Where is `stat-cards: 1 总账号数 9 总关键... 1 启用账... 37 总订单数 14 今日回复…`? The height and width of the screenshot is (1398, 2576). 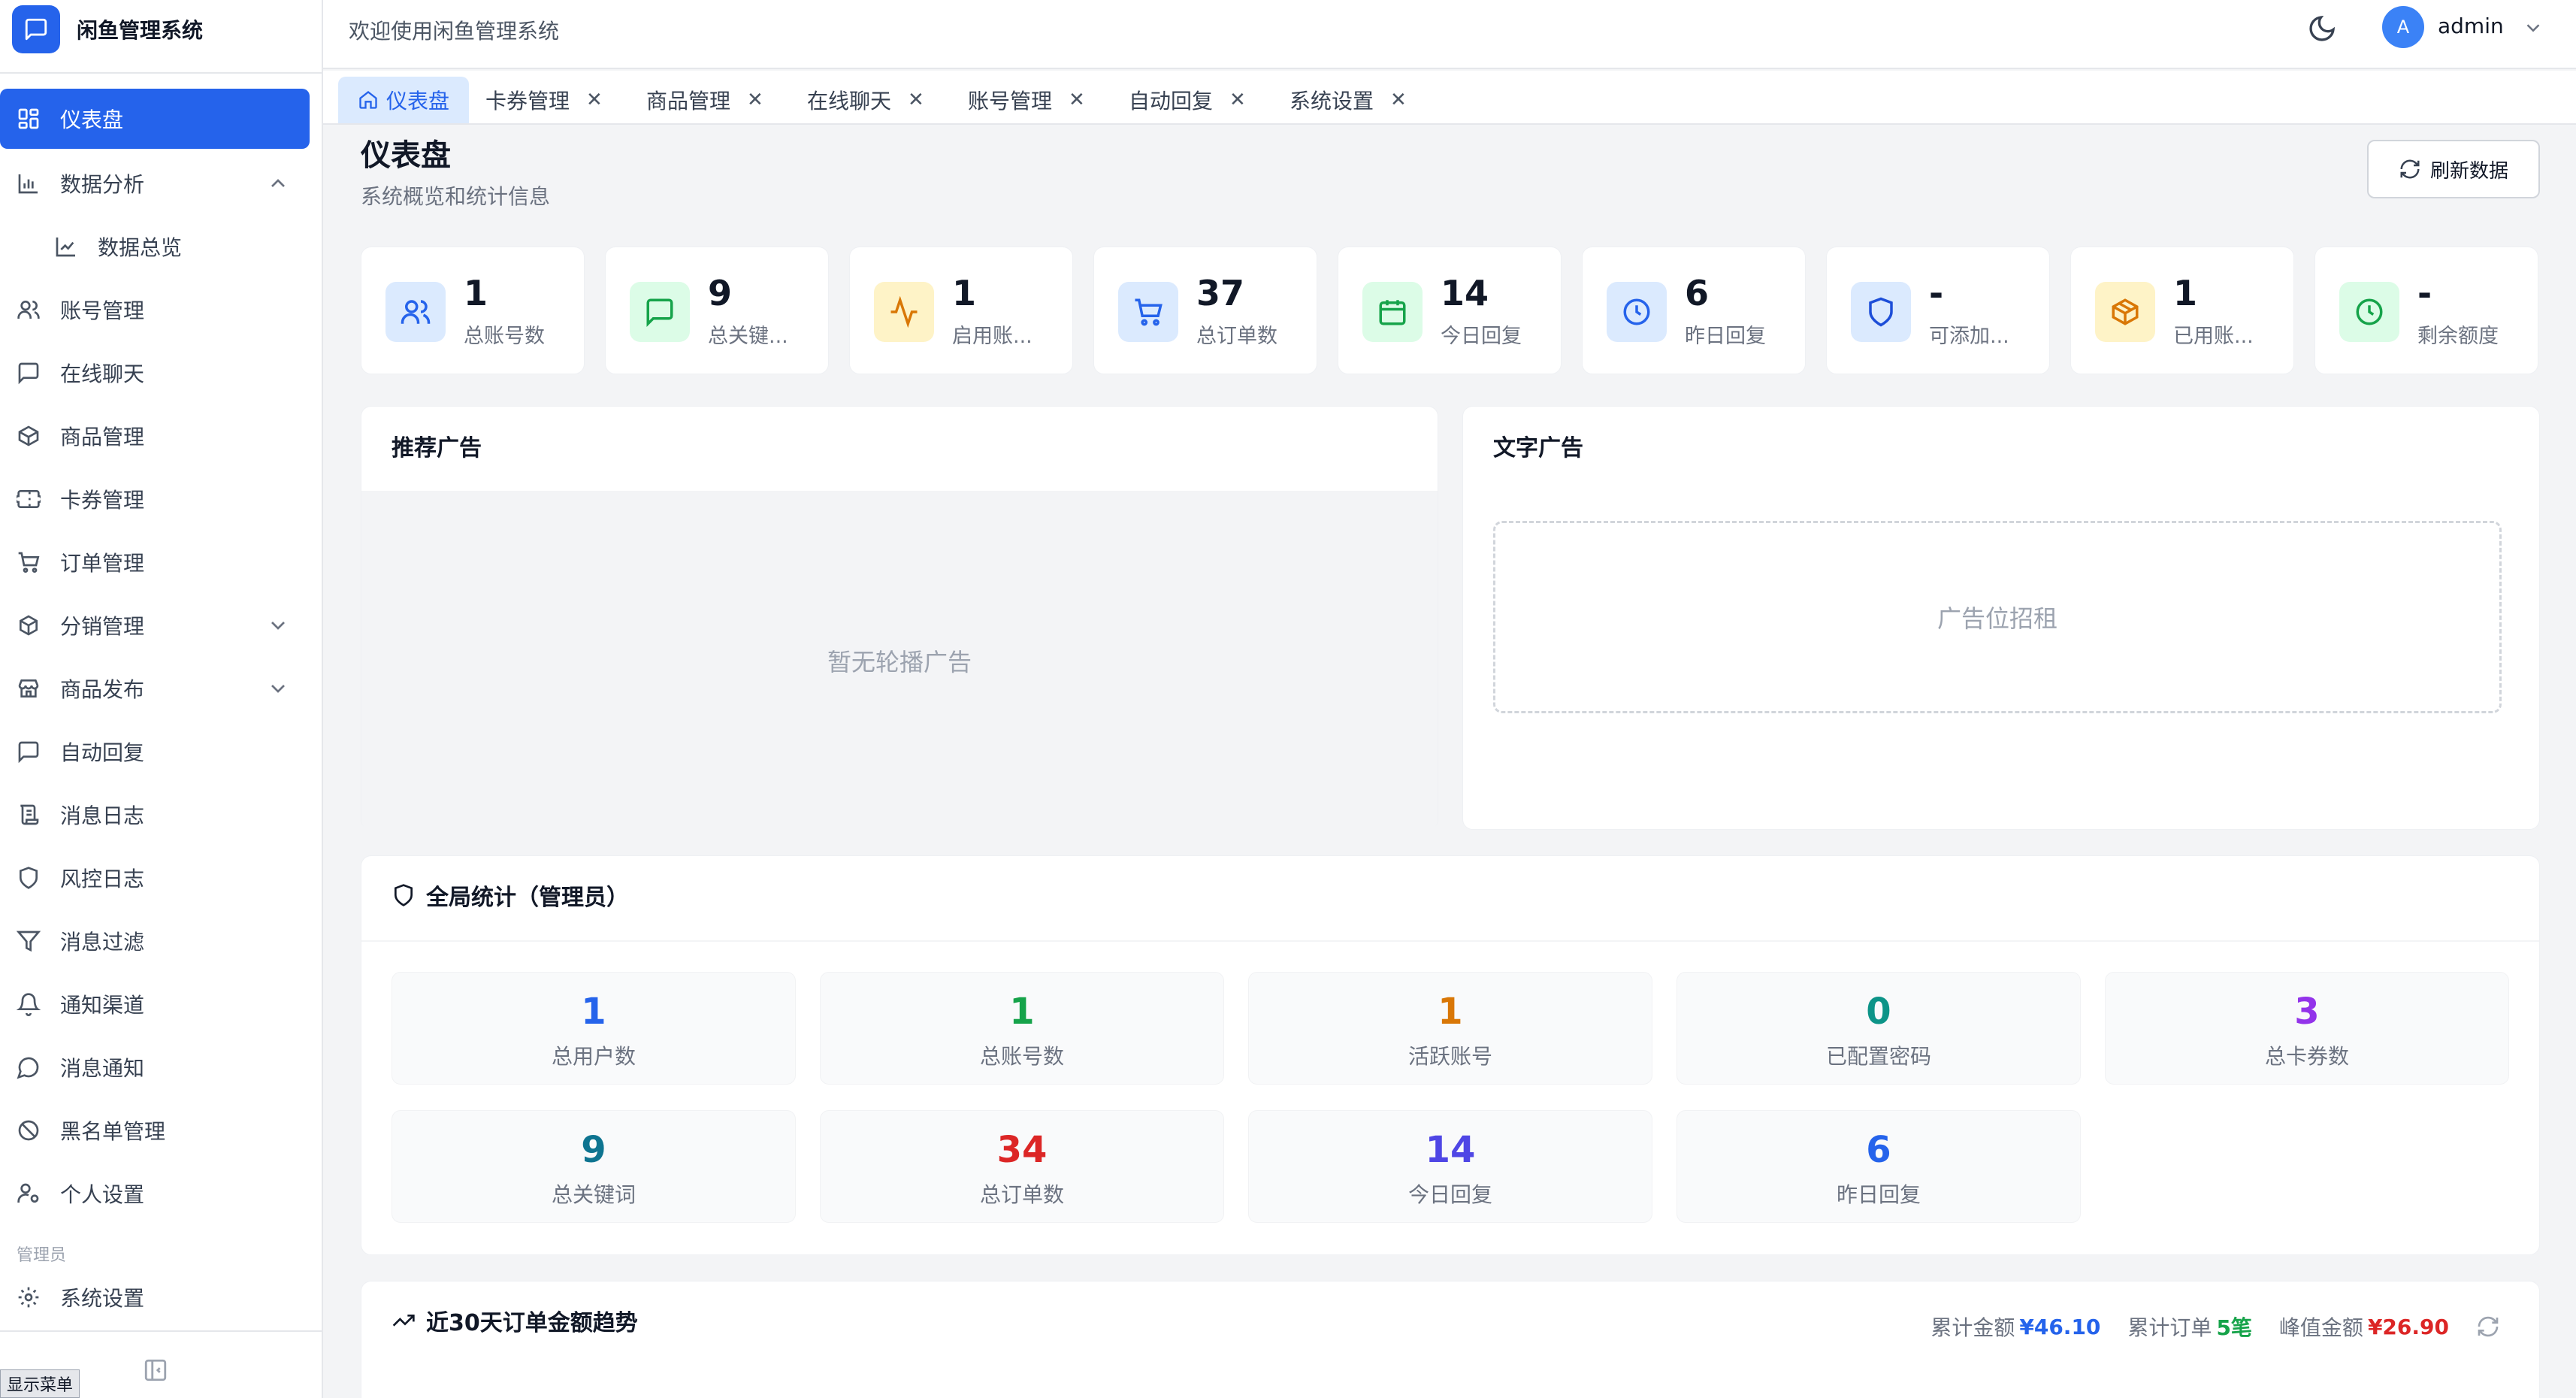
stat-cards: 1 总账号数 9 总关键... 1 启用账... 37 总订单数 14 今日回复… is located at coordinates (1450, 310).